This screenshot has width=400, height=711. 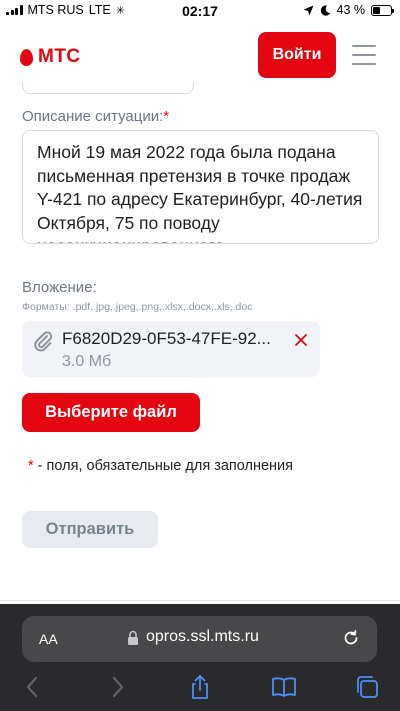 I want to click on previous-field-bottom, so click(x=108, y=88).